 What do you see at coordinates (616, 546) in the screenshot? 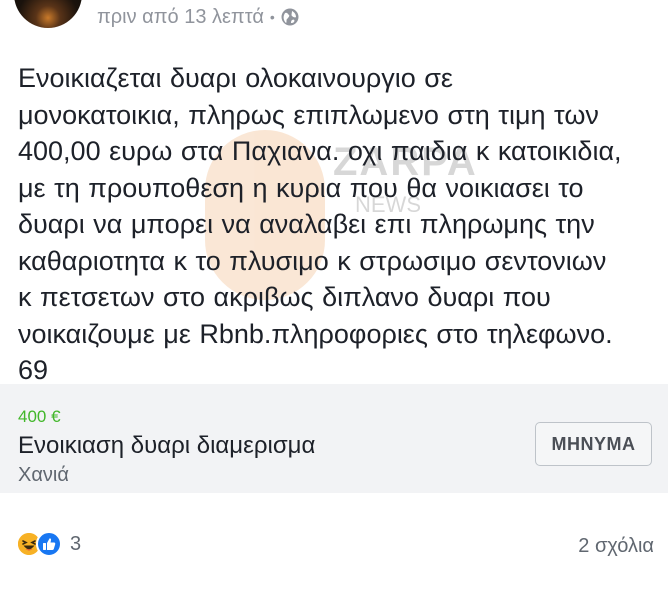
I see `comments-count: 2 σχόλια` at bounding box center [616, 546].